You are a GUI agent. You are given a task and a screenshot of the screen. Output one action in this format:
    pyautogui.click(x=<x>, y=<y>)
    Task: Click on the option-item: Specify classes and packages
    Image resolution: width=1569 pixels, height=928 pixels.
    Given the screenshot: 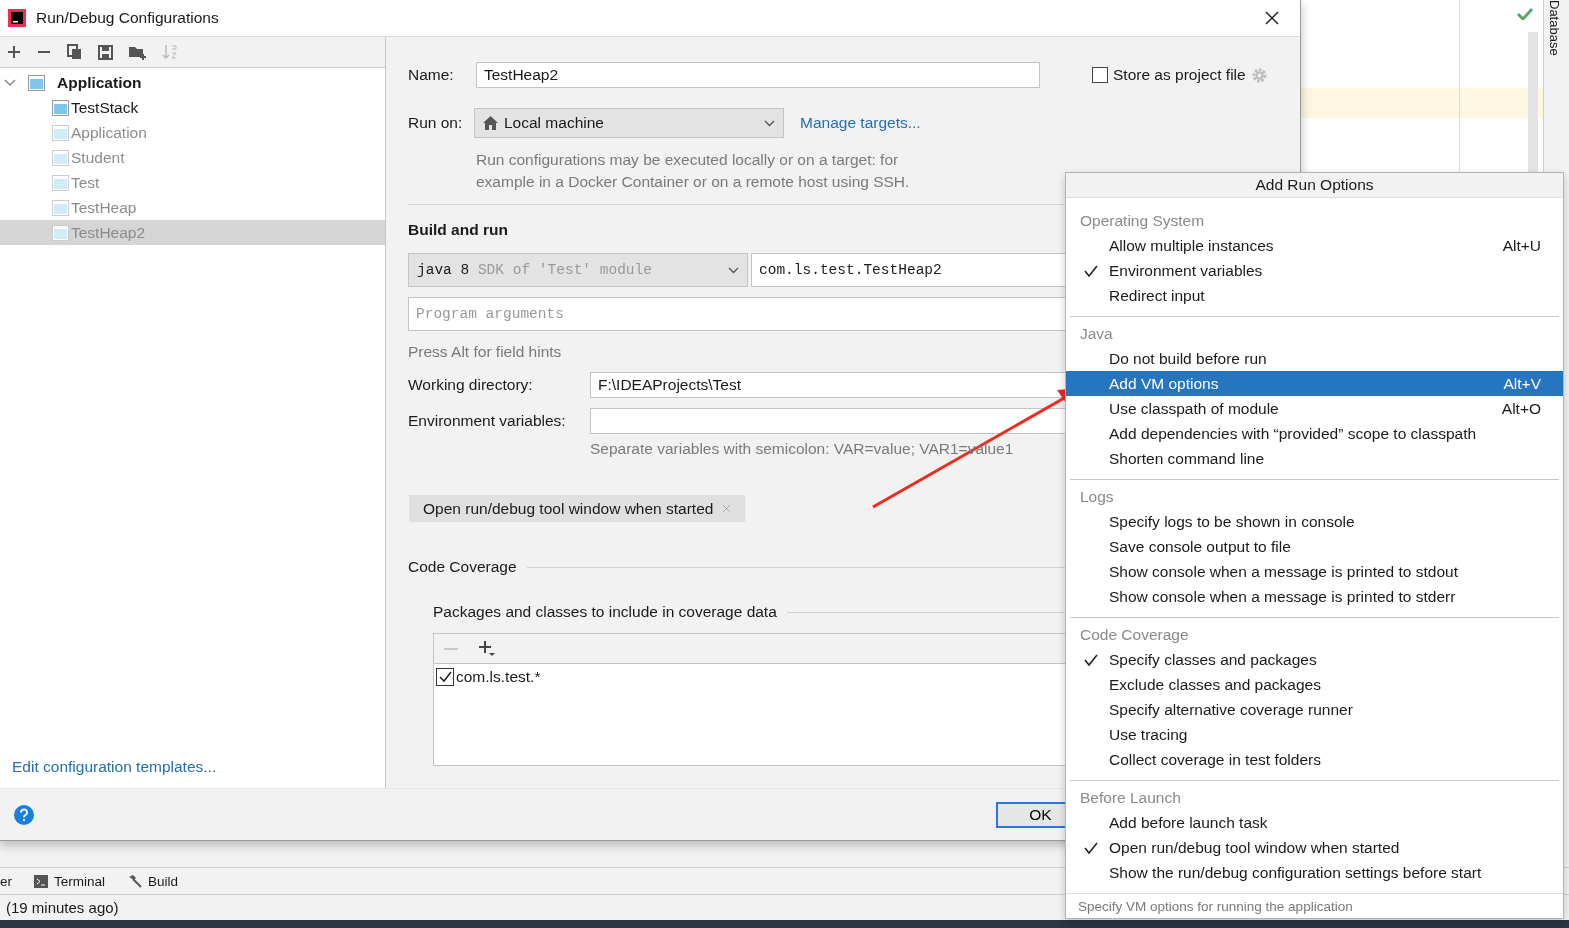 What is the action you would take?
    pyautogui.click(x=1314, y=659)
    